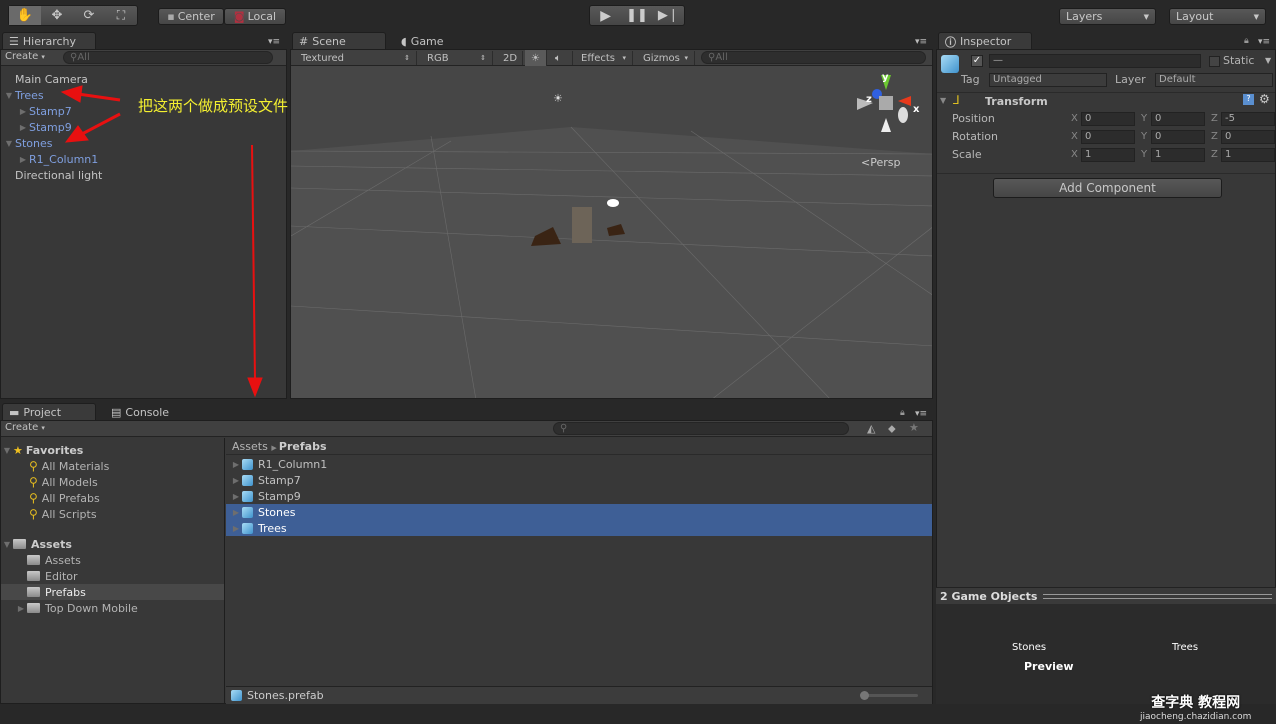 The width and height of the screenshot is (1276, 724). Describe the element at coordinates (1107, 16) in the screenshot. I see `layers-dropdown: Layers ▼` at that location.